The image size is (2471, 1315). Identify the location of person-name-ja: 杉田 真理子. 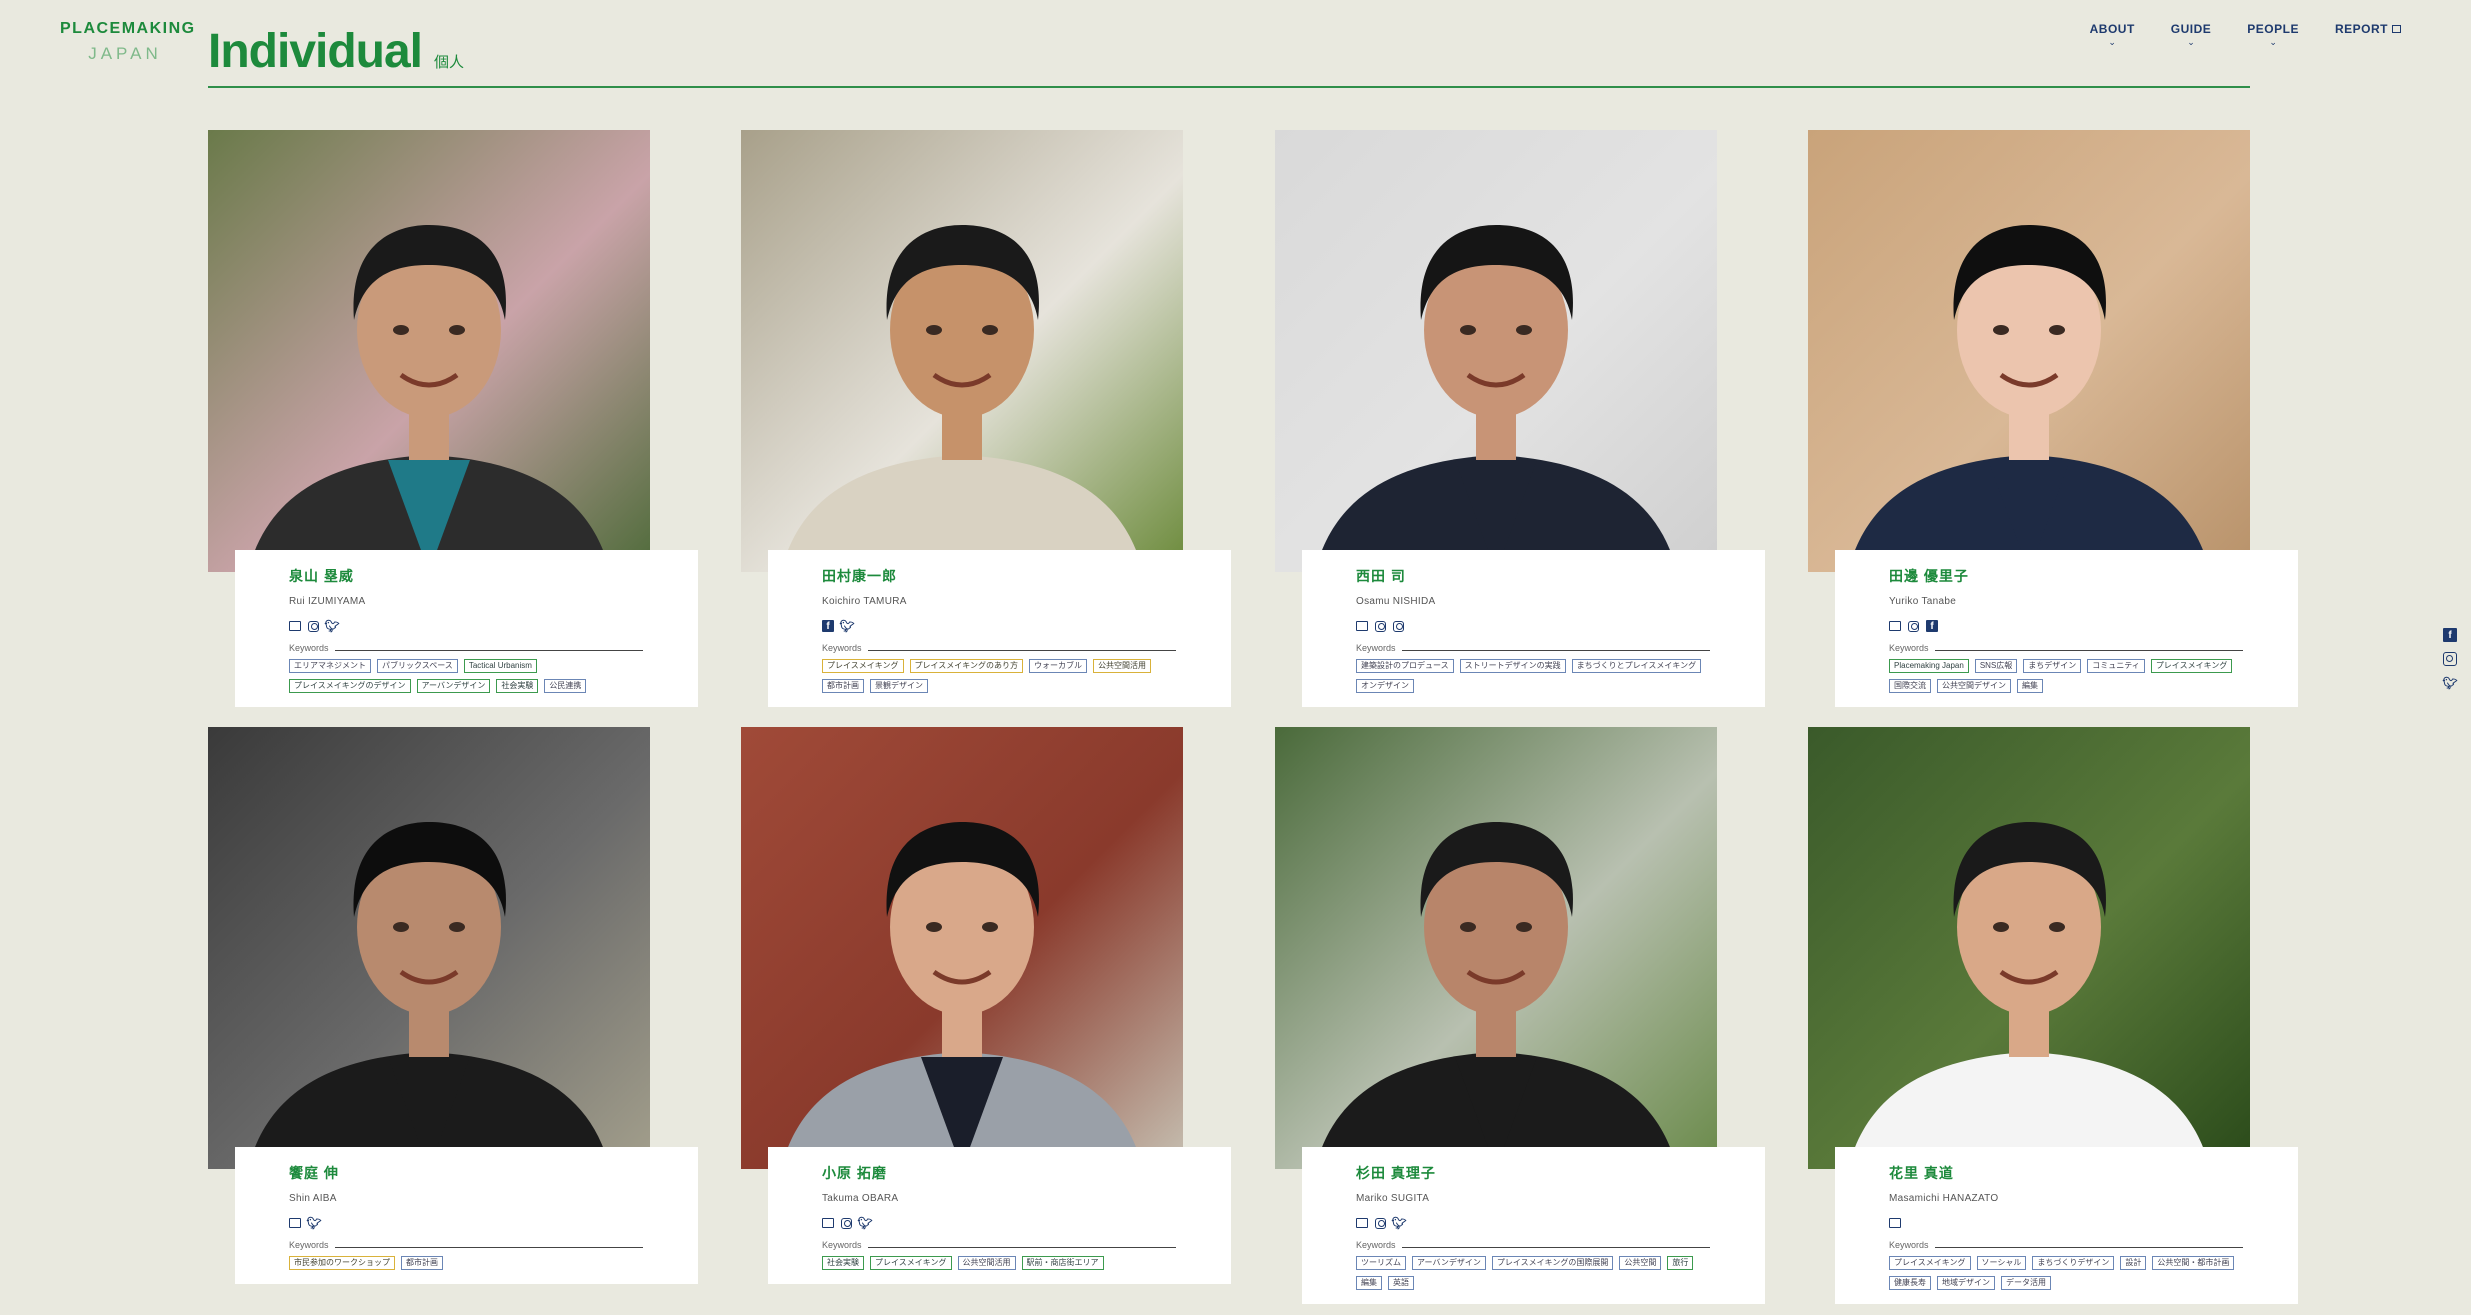
(1533, 1173).